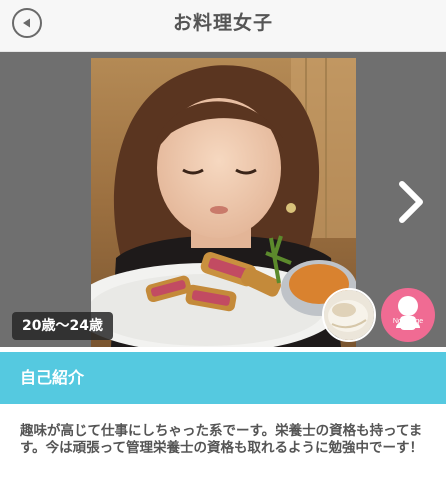  I want to click on self-intro-header: 自己紹介, so click(223, 378).